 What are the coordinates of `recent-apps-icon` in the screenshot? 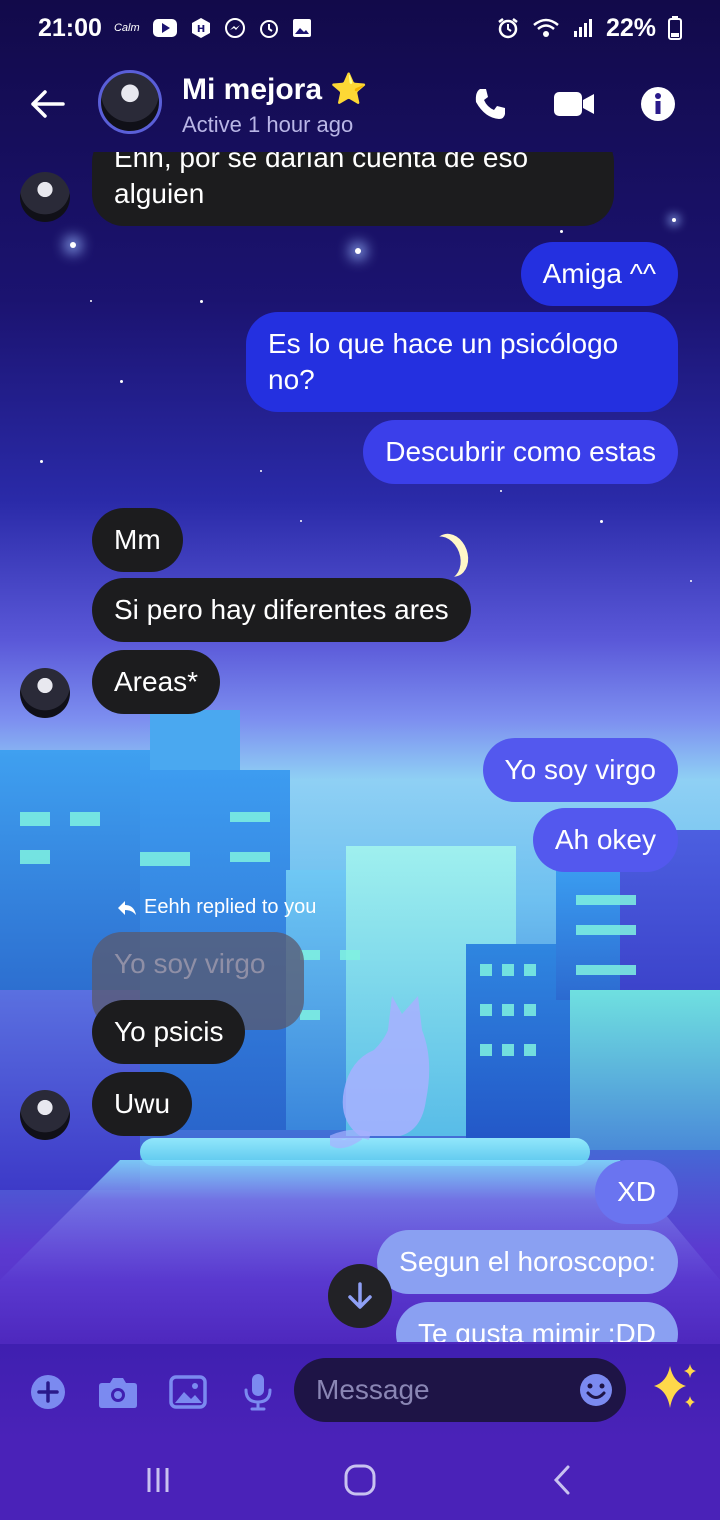 It's located at (158, 1480).